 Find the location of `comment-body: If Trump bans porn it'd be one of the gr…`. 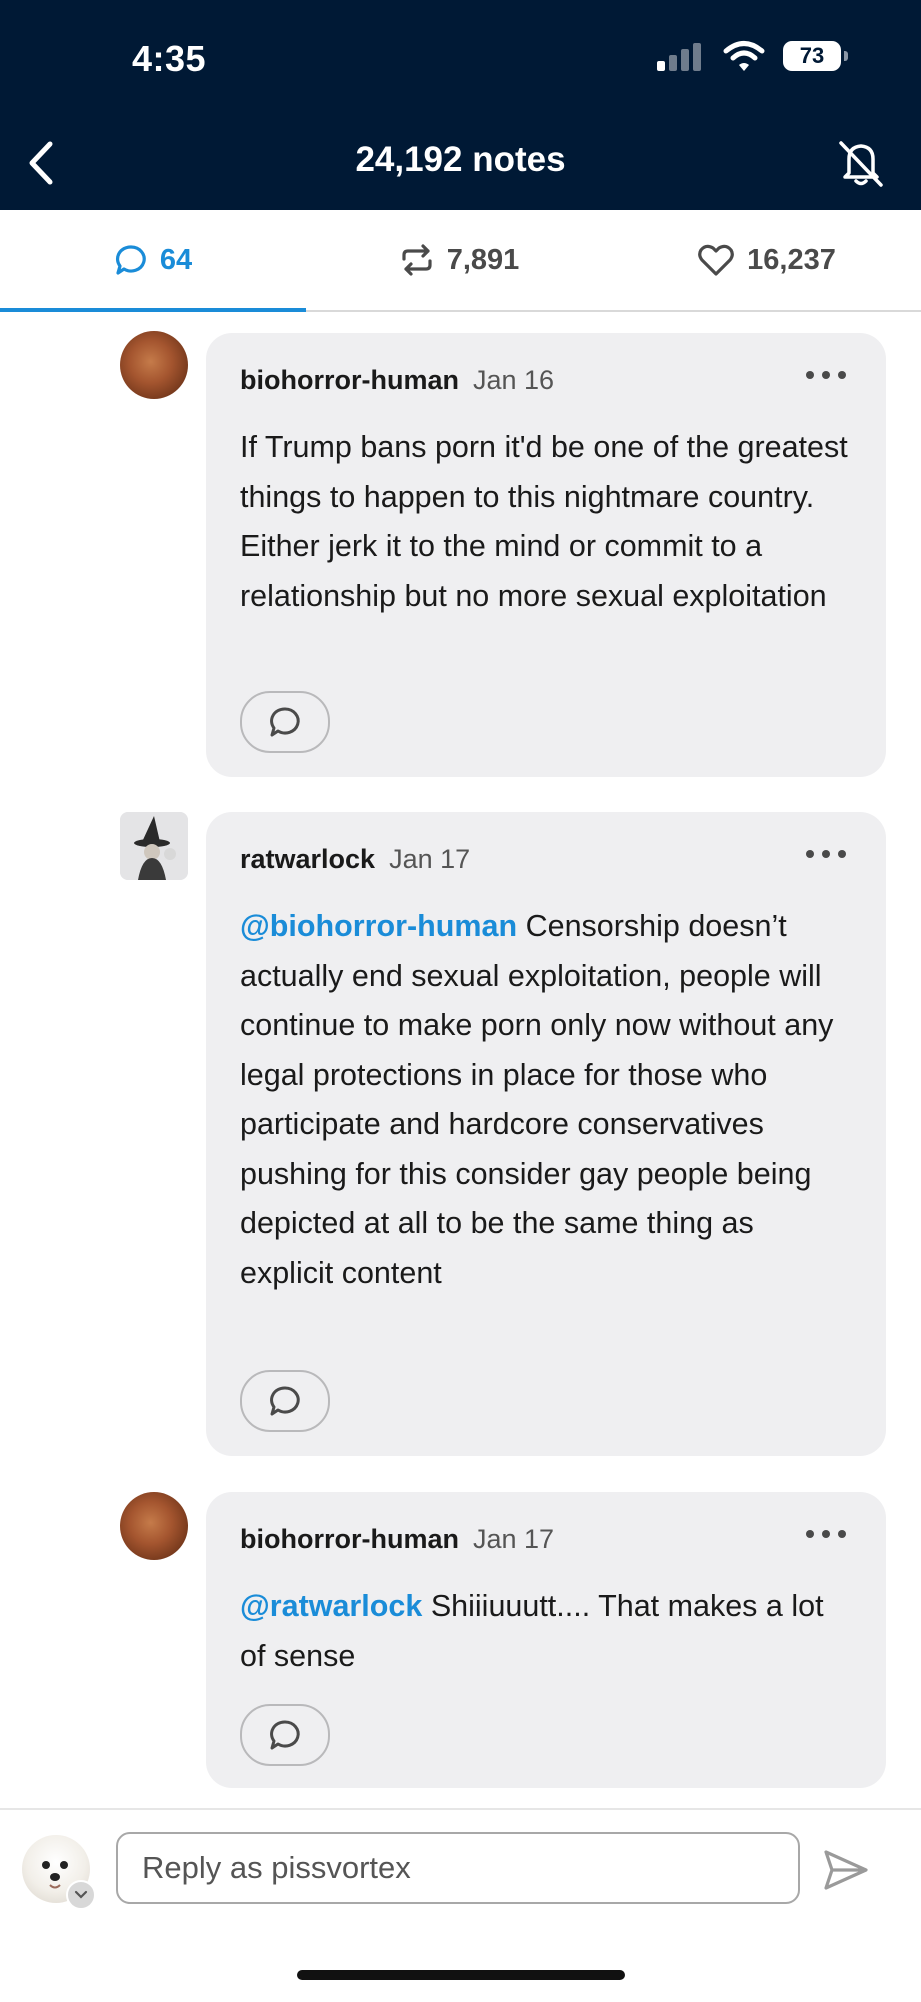

comment-body: If Trump bans porn it'd be one of the gr… is located at coordinates (544, 521).